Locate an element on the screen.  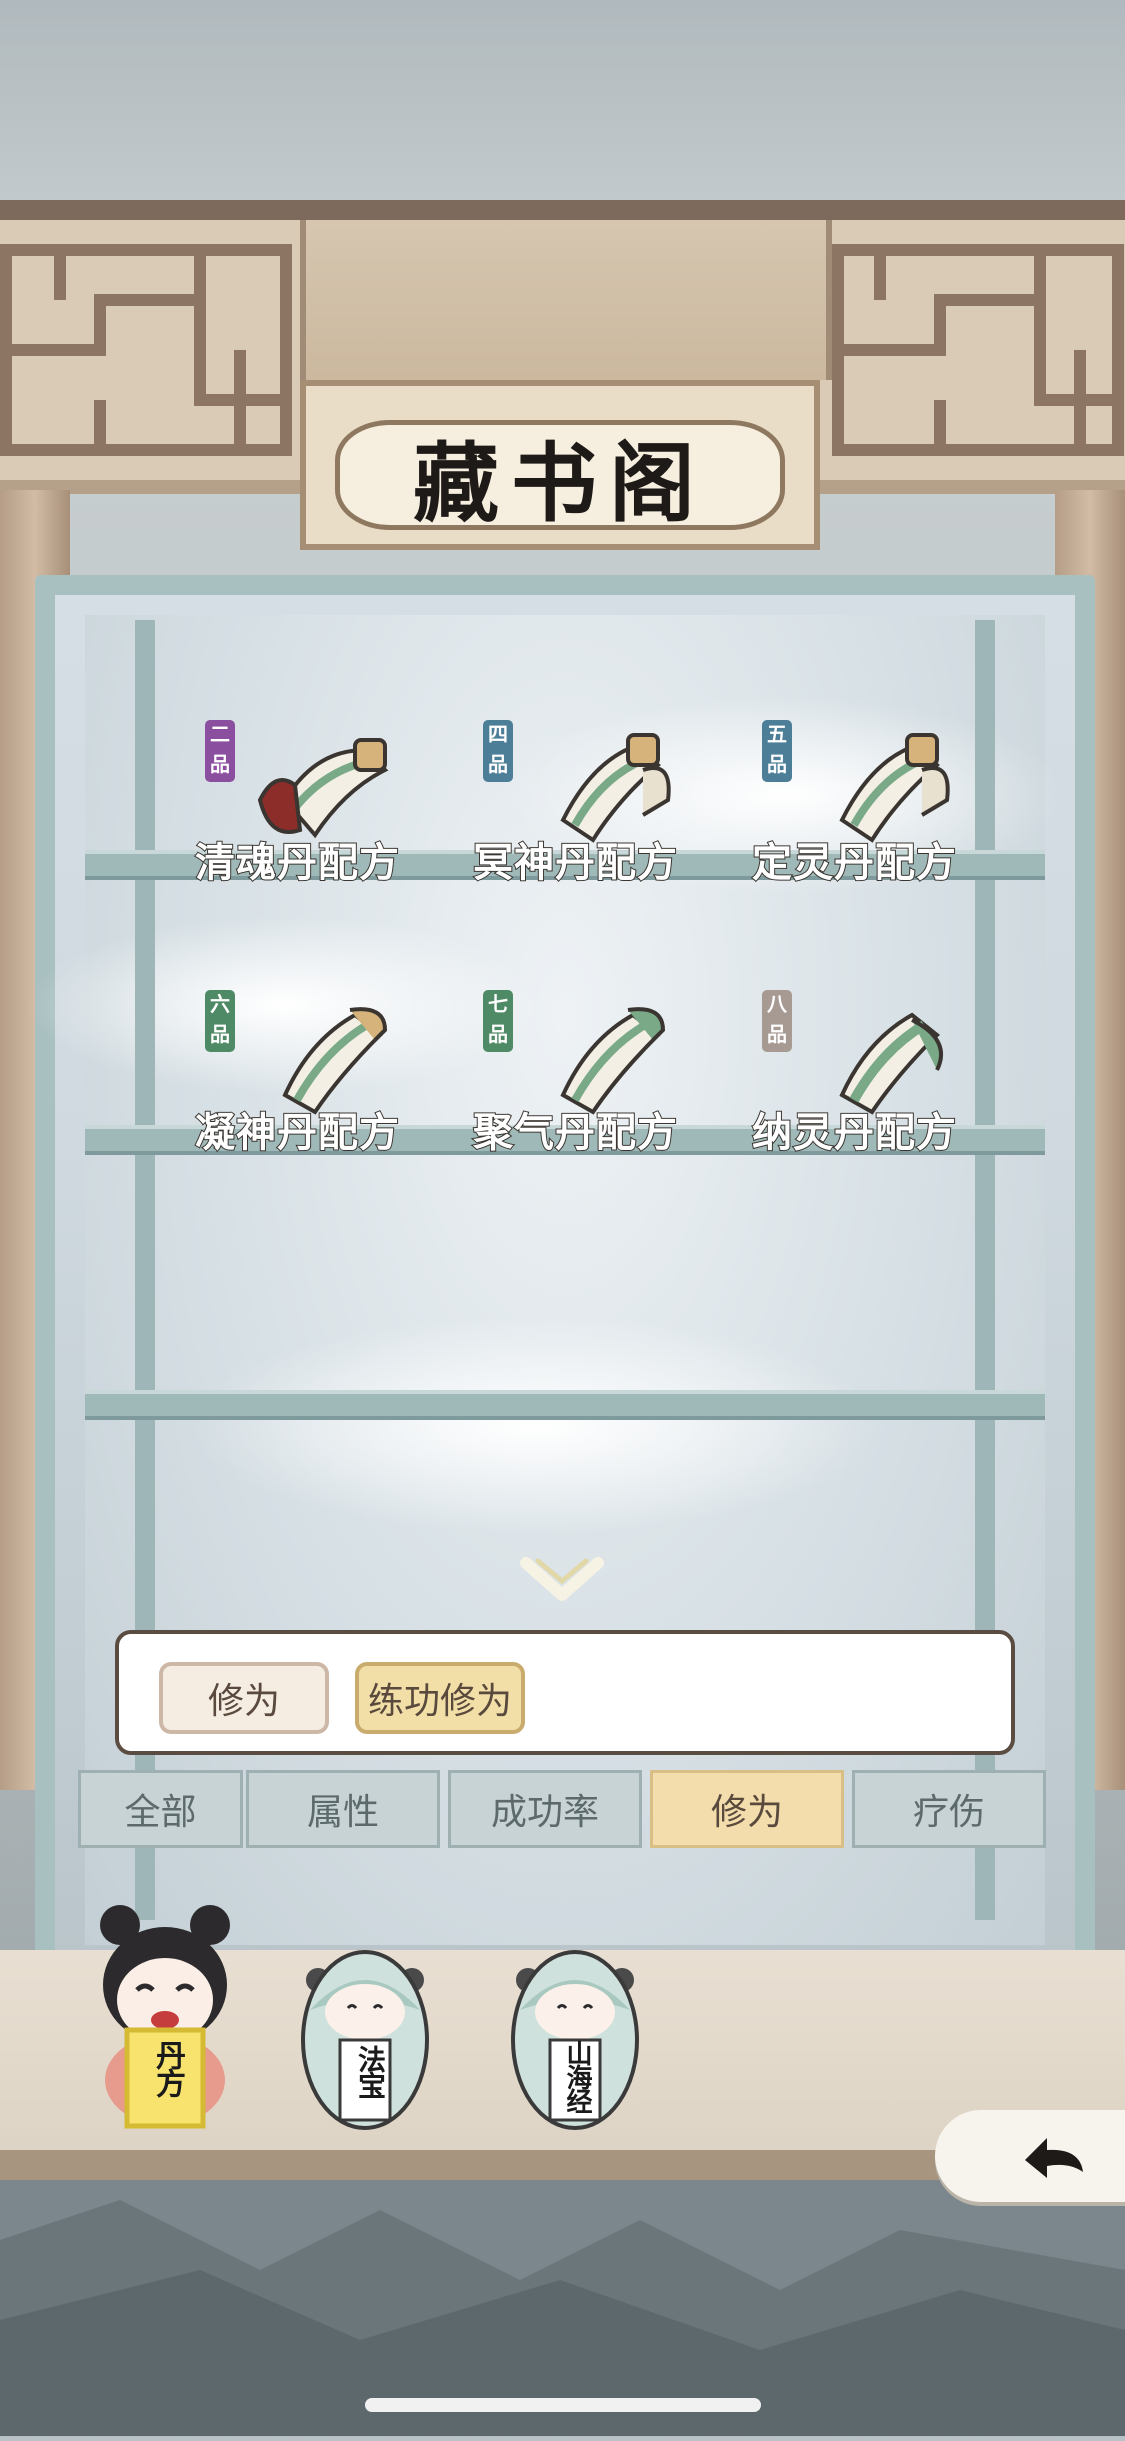
recipe-name: 聚气丹配方 is located at coordinates (575, 1133).